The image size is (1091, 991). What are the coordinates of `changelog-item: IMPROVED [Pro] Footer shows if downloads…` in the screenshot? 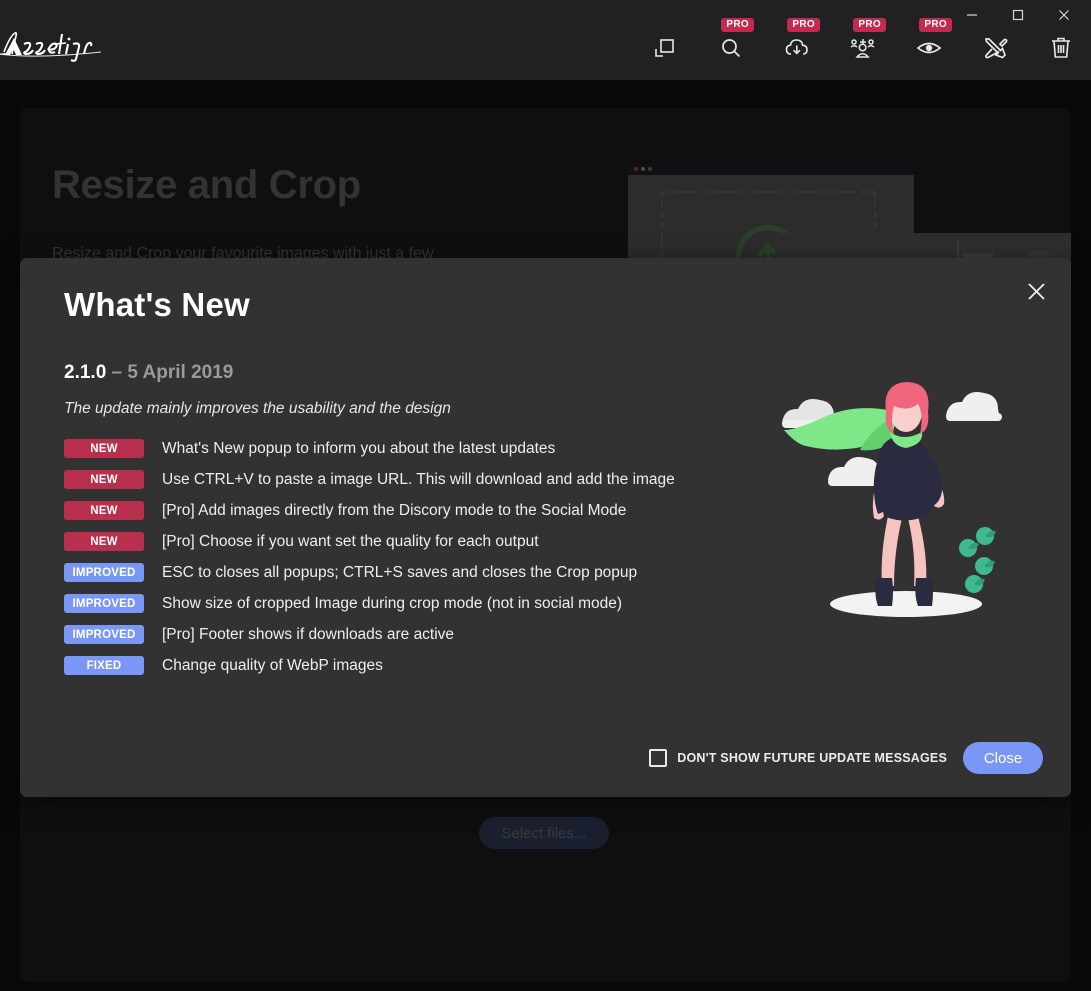 It's located at (414, 634).